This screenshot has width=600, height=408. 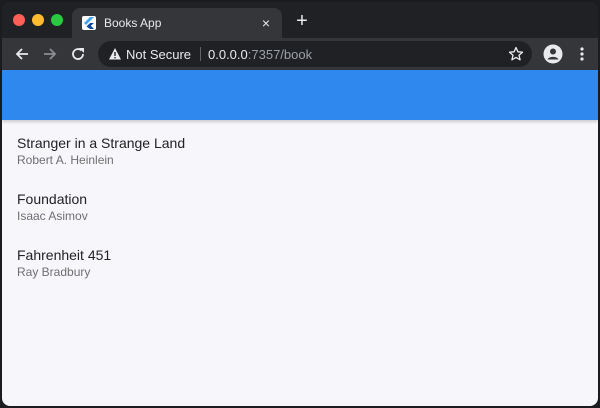 What do you see at coordinates (50, 54) in the screenshot?
I see `forward-arrow-icon` at bounding box center [50, 54].